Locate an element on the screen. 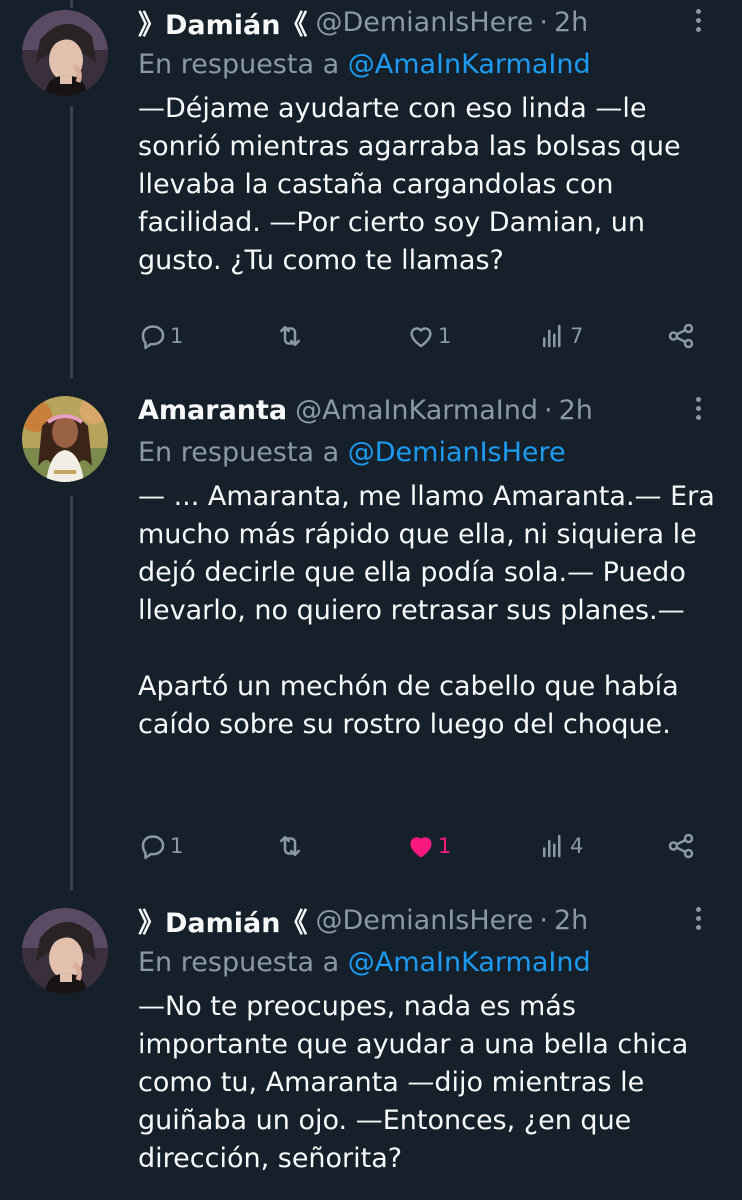 This screenshot has width=742, height=1200. tweet-header: Amaranta @AmaInKarmaInd · 2h is located at coordinates (430, 410).